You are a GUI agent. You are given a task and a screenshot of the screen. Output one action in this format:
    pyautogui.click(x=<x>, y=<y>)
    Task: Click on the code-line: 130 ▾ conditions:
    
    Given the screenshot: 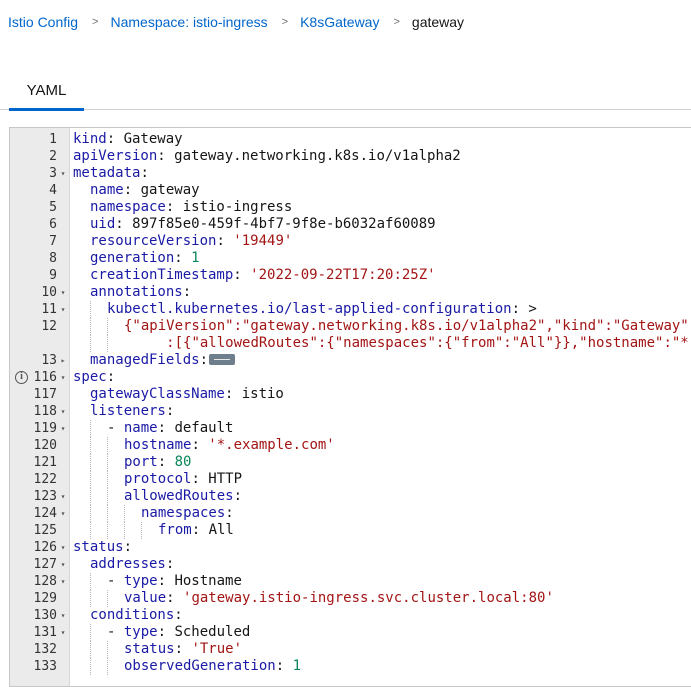 What is the action you would take?
    pyautogui.click(x=350, y=615)
    